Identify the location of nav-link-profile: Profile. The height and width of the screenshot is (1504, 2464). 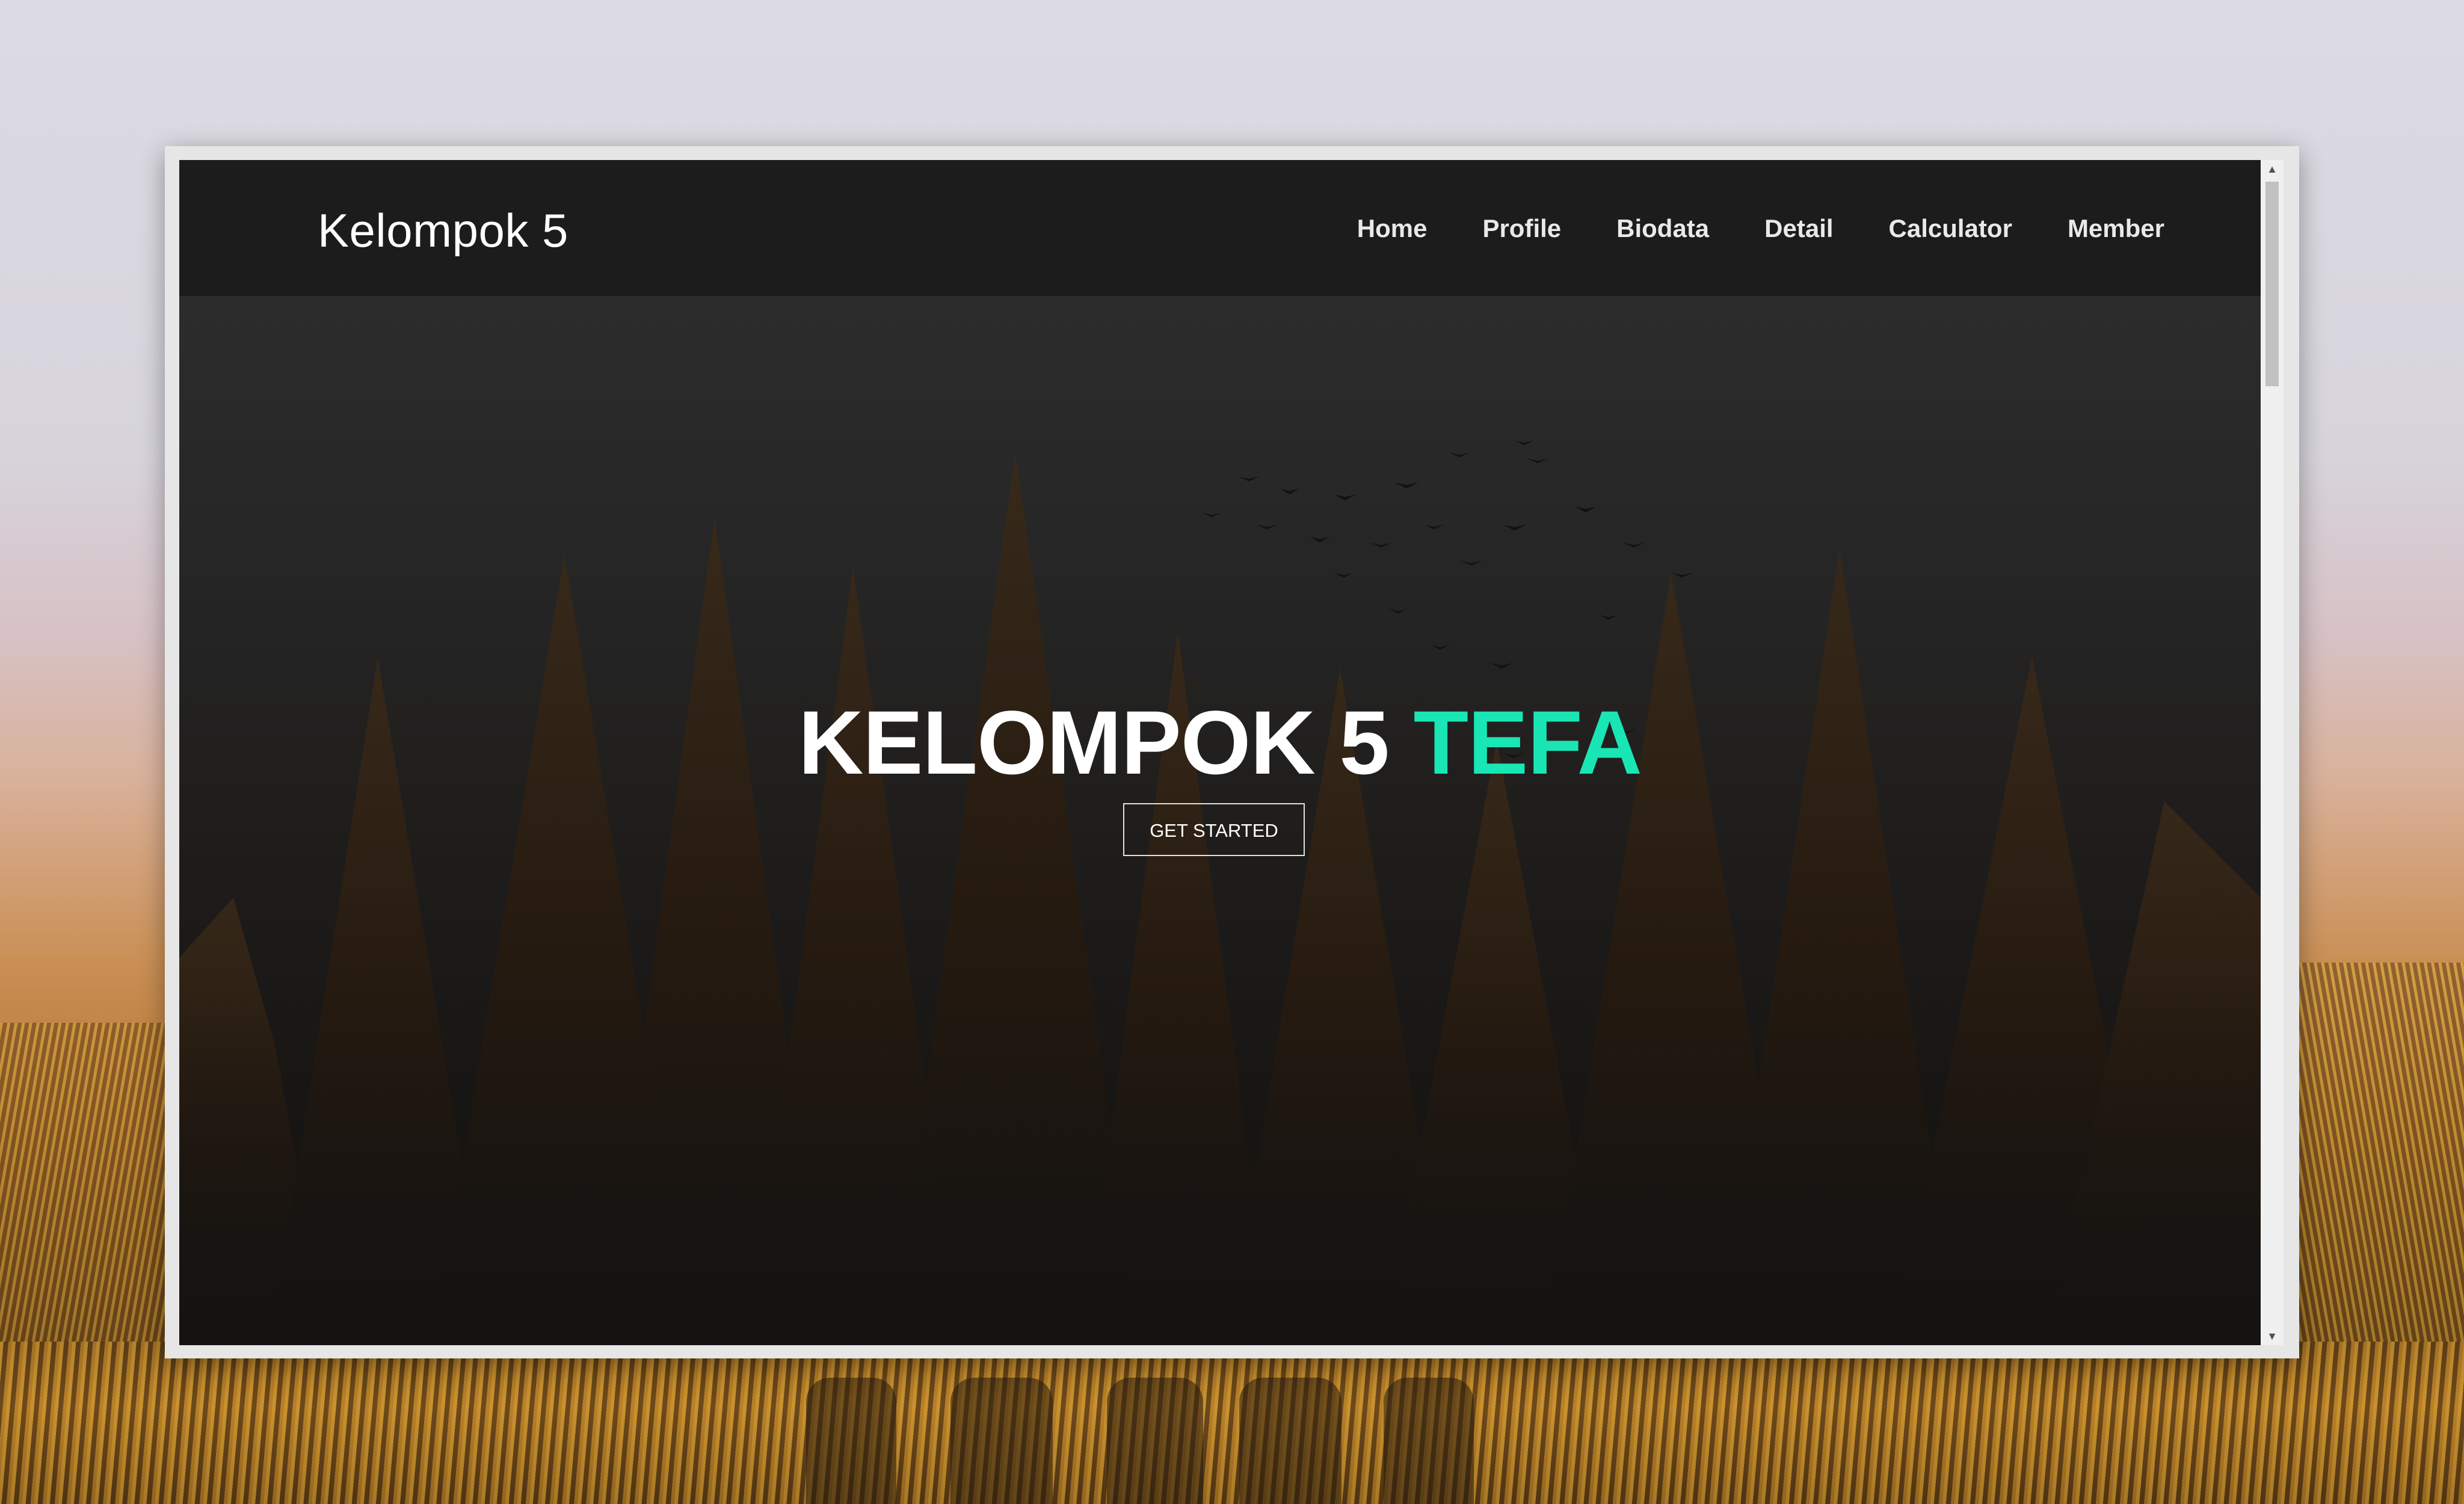
(1522, 228).